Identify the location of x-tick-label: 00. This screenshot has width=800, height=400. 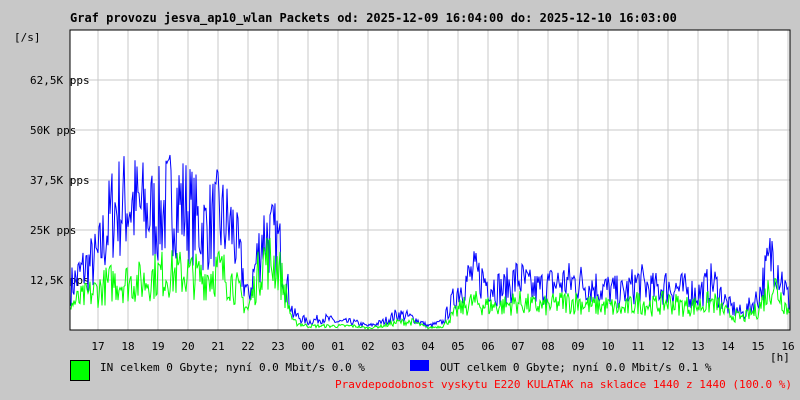
(307, 346).